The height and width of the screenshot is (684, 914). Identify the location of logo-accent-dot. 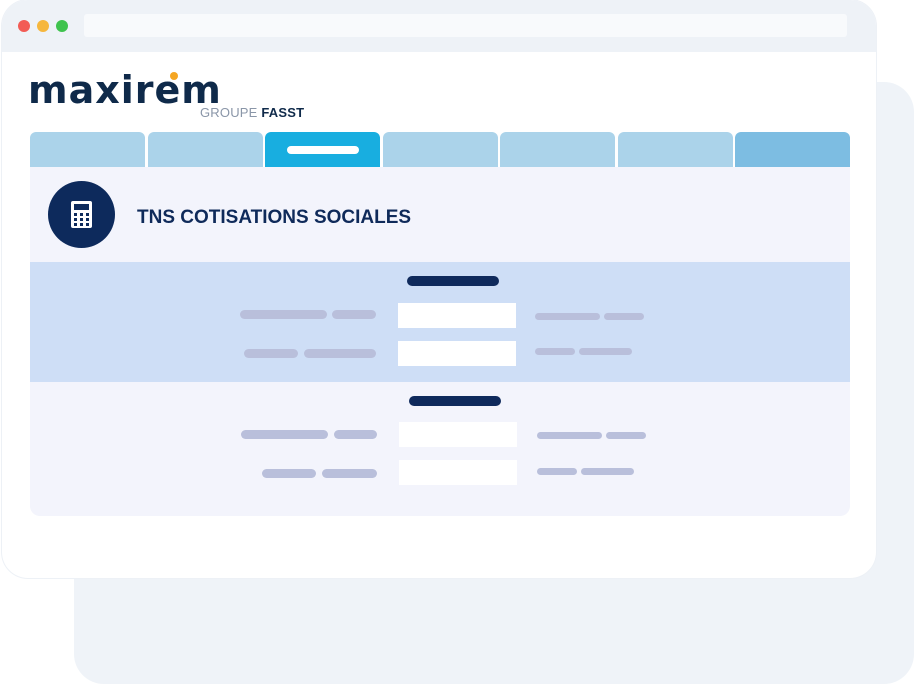
(174, 76).